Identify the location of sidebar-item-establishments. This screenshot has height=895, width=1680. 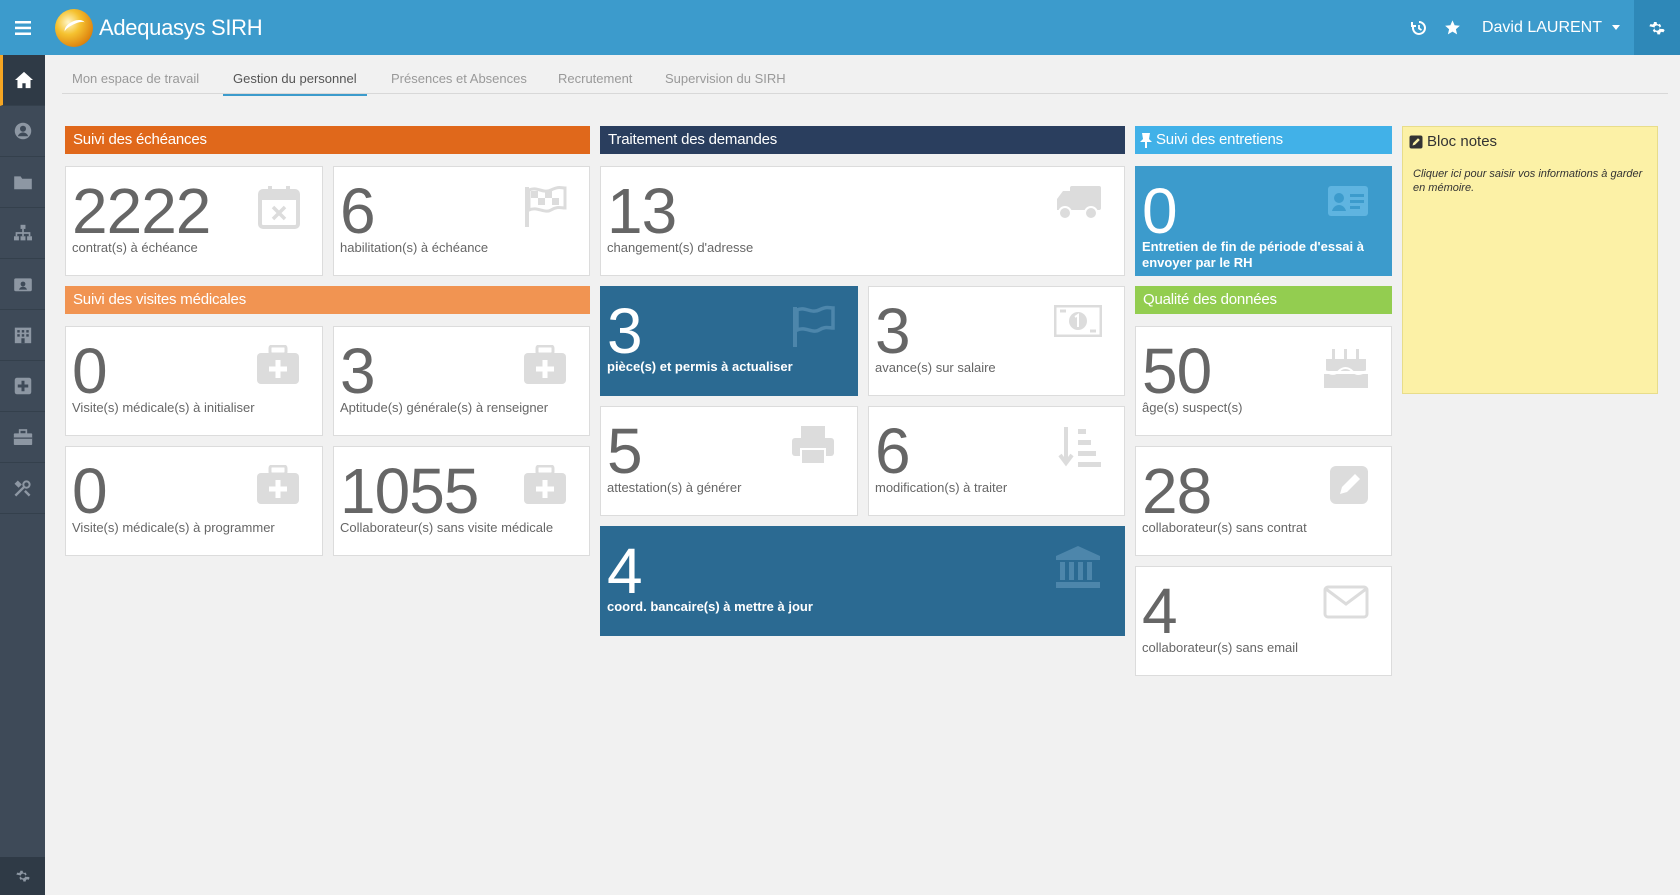
(22, 335).